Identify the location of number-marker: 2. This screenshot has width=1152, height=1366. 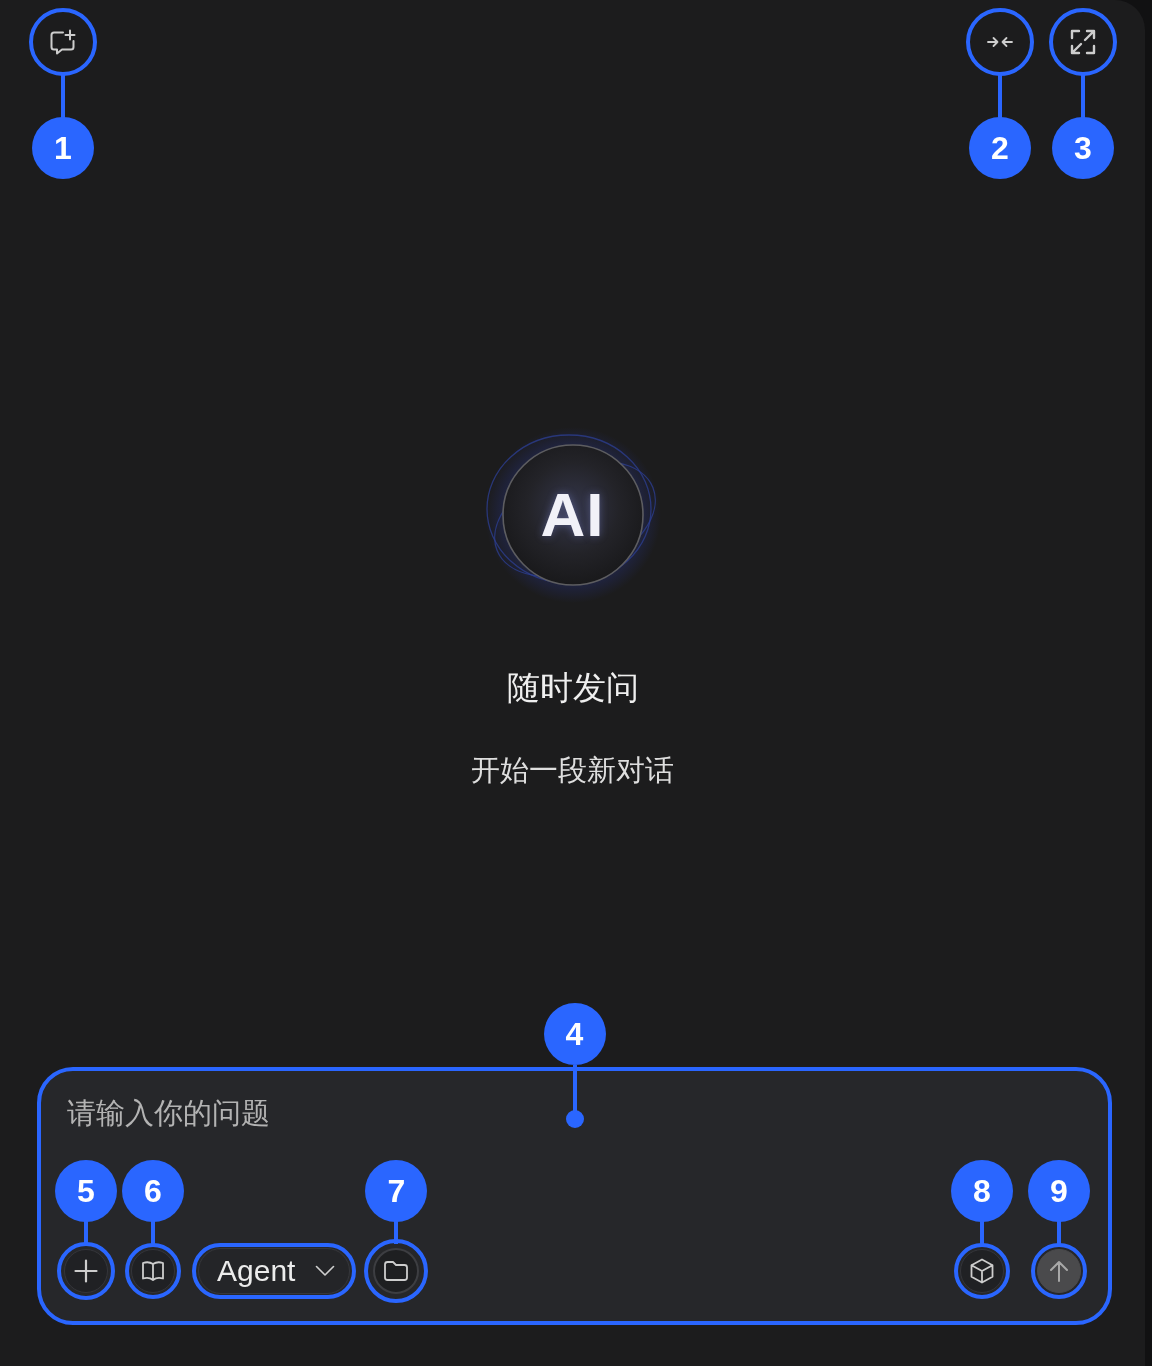
(1000, 148).